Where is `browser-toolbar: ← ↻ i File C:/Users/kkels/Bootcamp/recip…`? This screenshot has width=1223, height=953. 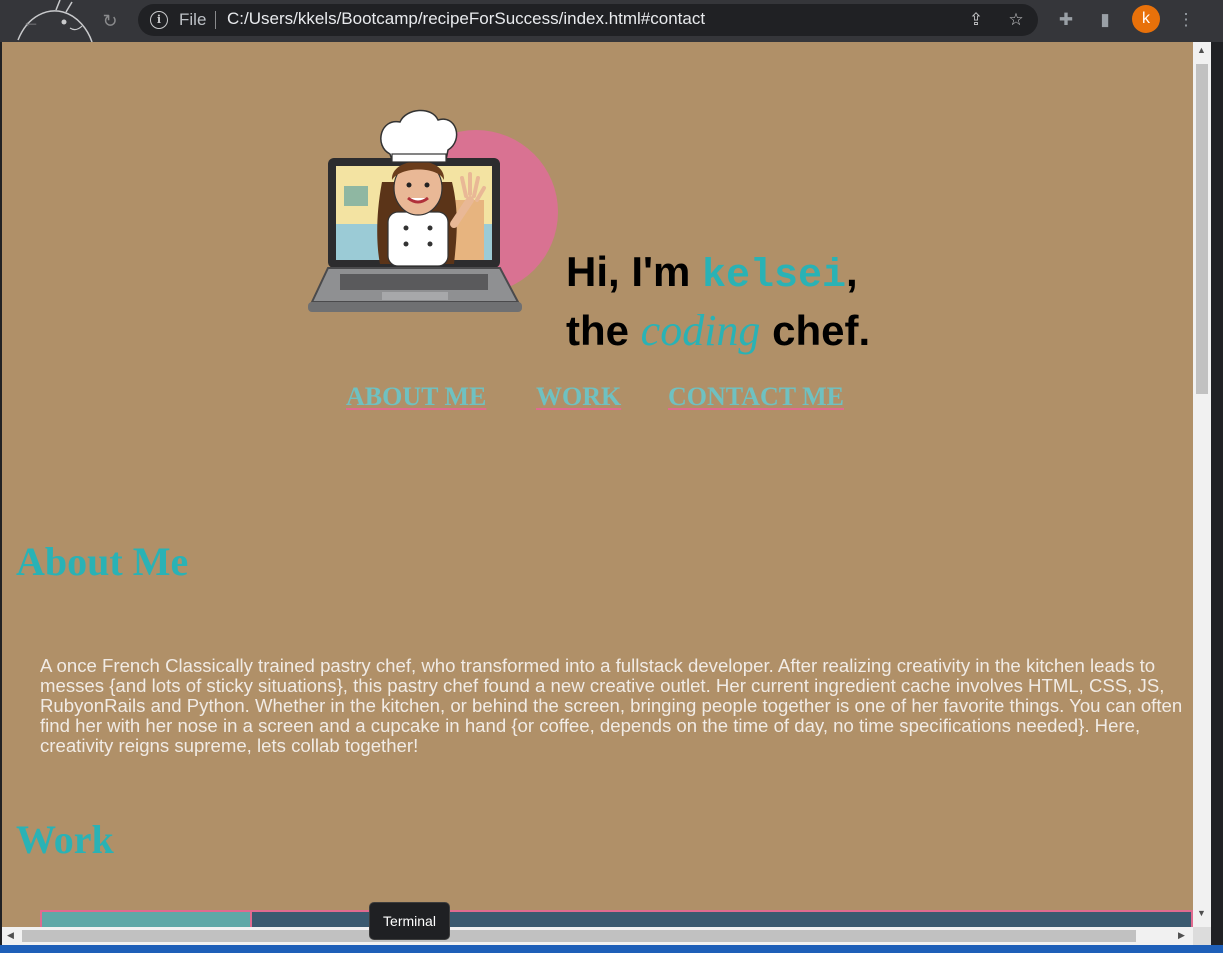 browser-toolbar: ← ↻ i File C:/Users/kkels/Bootcamp/recip… is located at coordinates (611, 21).